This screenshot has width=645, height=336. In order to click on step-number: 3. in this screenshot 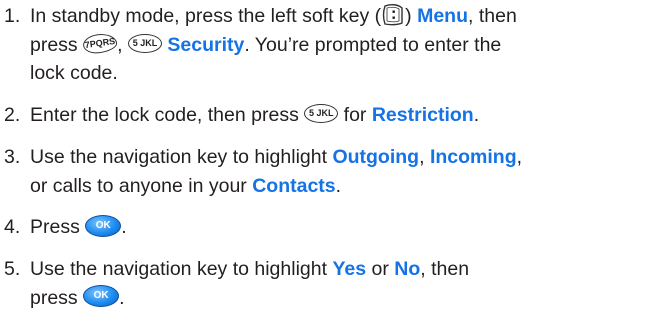, I will do `click(12, 157)`.